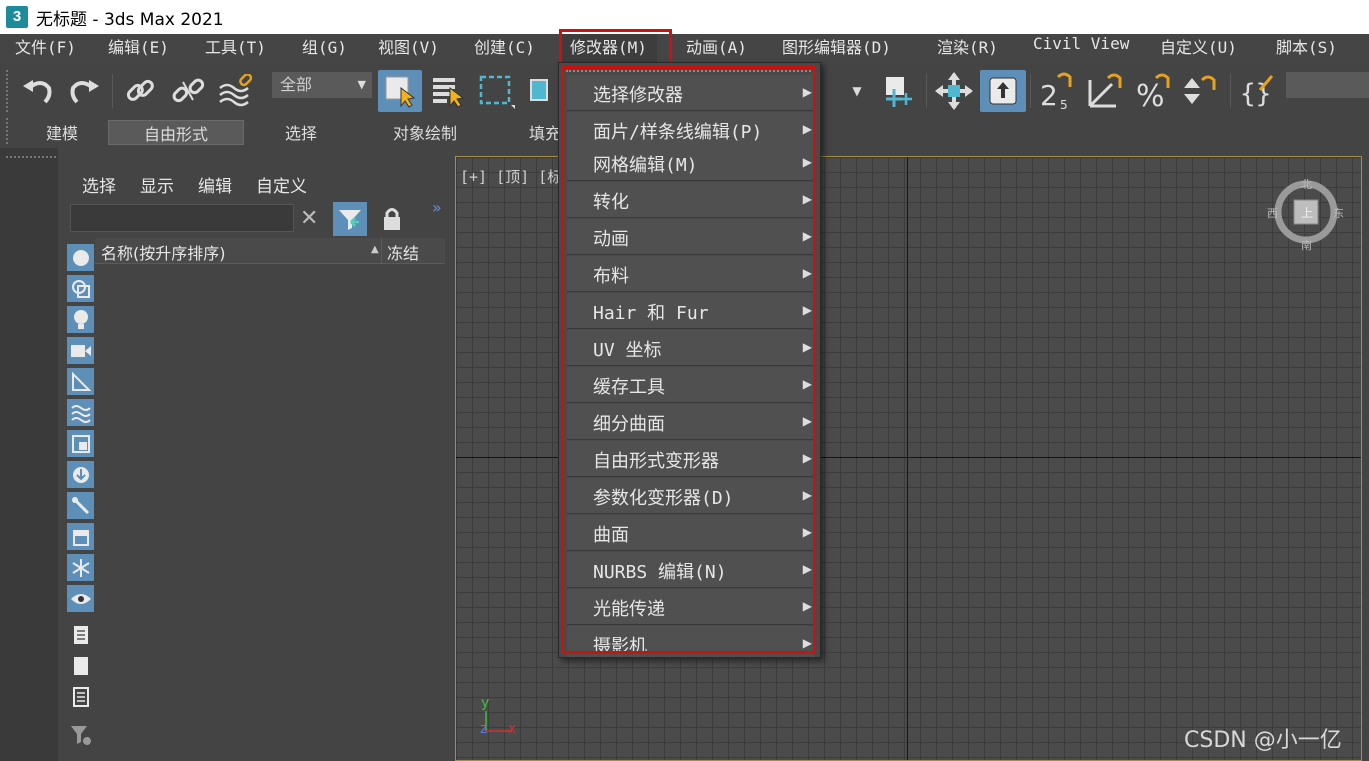 The width and height of the screenshot is (1369, 761). Describe the element at coordinates (690, 533) in the screenshot. I see `menu-item-surface: 曲面 ▶` at that location.